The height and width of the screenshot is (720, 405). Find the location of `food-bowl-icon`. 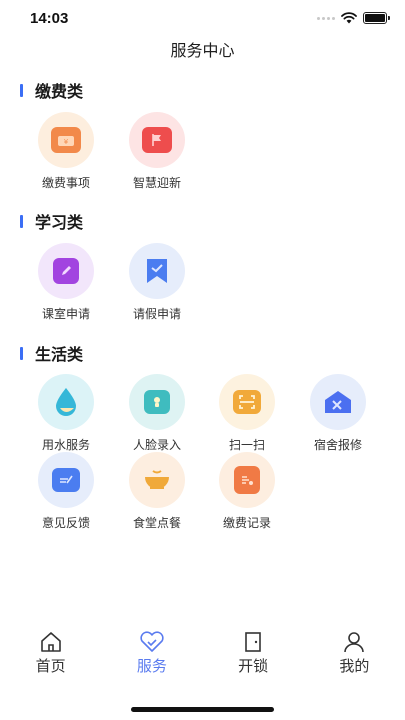

food-bowl-icon is located at coordinates (157, 480).